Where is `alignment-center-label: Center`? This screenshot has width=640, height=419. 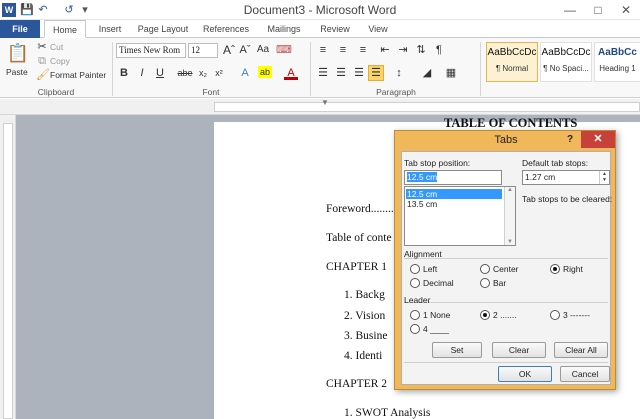
alignment-center-label: Center is located at coordinates (506, 269).